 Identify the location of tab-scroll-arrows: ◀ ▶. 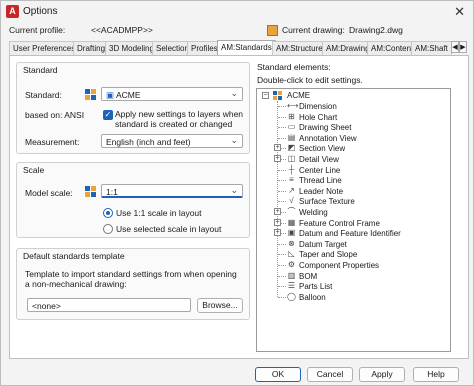
(460, 47).